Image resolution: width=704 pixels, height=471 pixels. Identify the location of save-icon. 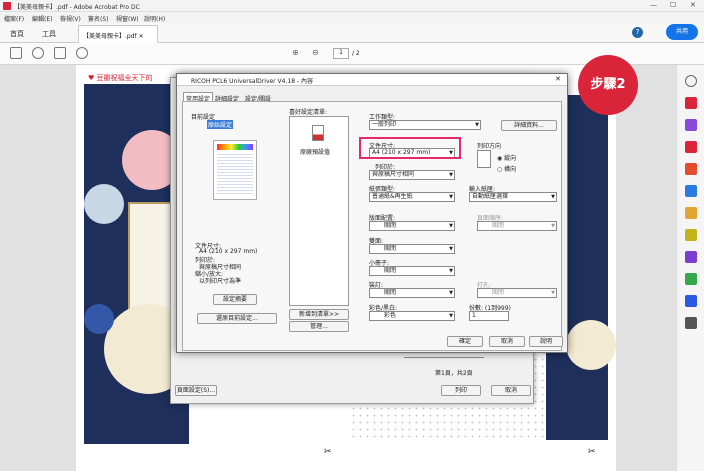
(16, 53).